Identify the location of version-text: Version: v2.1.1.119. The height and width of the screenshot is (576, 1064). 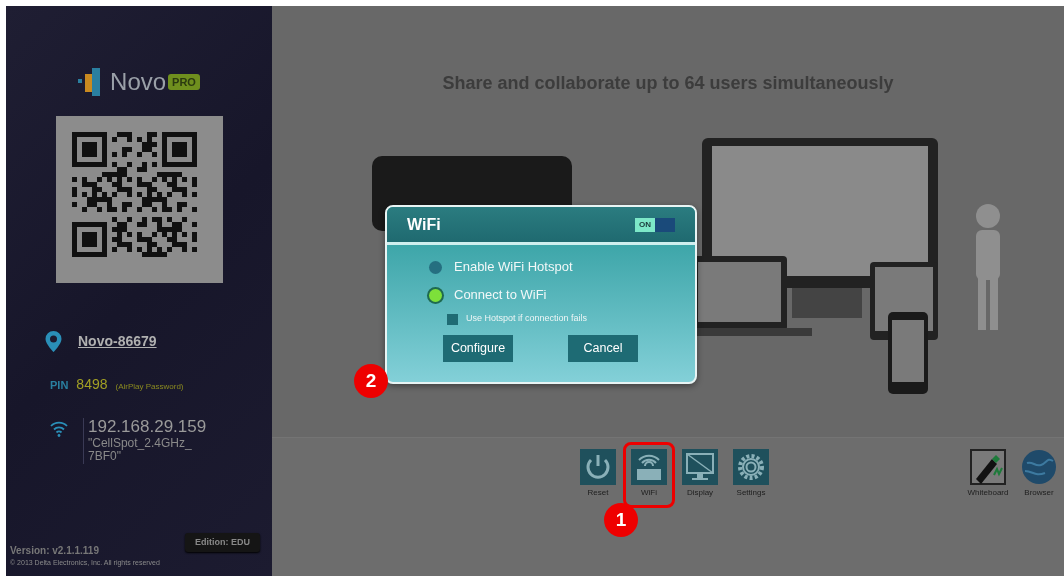
(55, 550).